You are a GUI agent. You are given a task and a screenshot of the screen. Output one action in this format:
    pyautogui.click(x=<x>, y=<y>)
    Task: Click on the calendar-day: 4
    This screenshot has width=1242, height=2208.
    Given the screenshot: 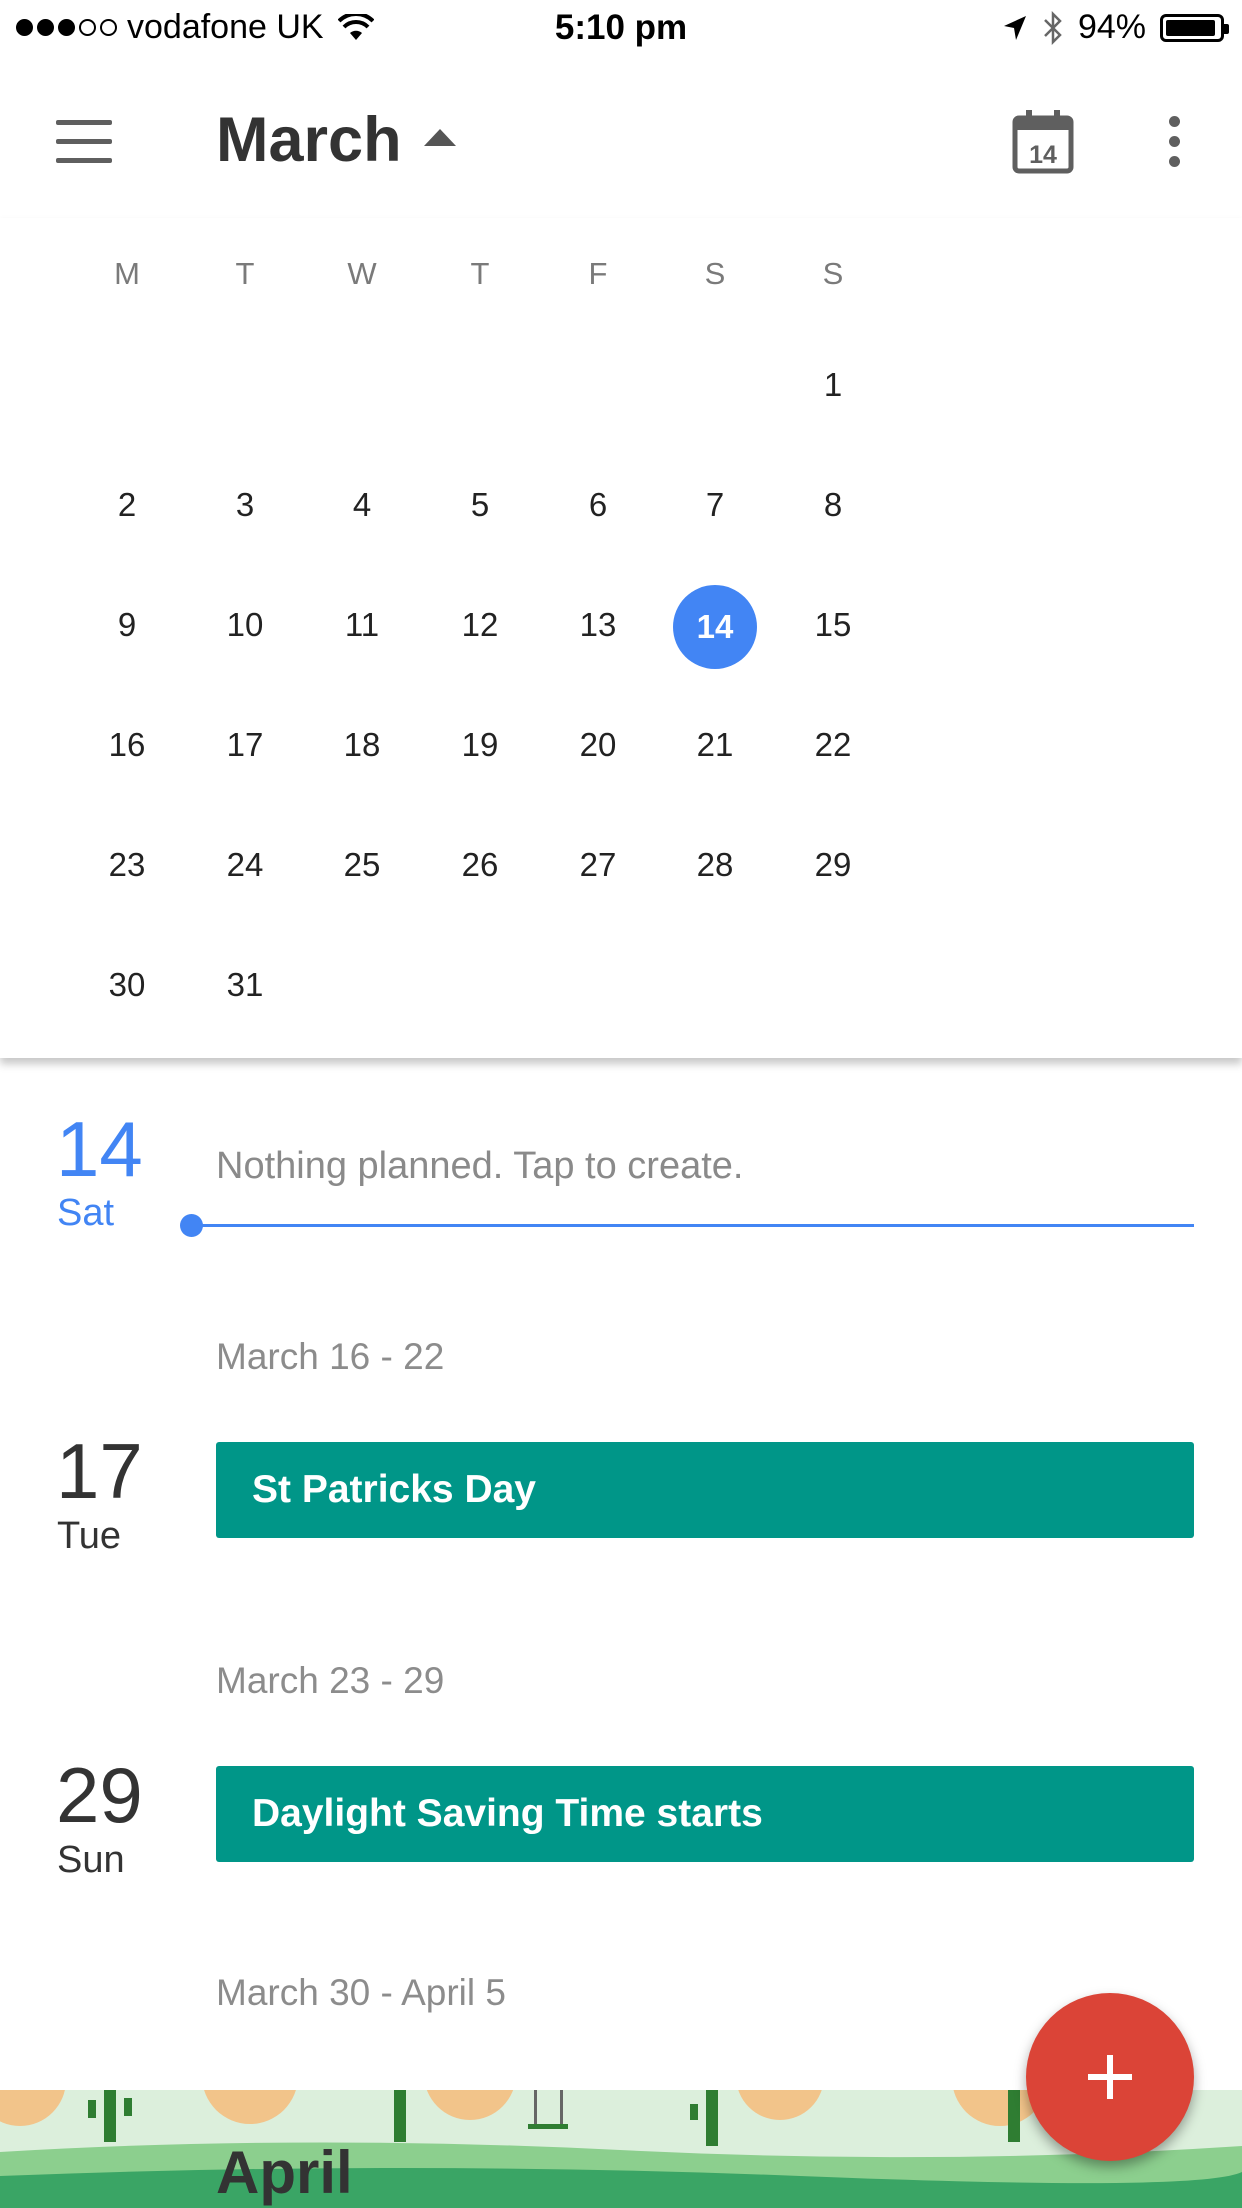 What is the action you would take?
    pyautogui.click(x=362, y=505)
    